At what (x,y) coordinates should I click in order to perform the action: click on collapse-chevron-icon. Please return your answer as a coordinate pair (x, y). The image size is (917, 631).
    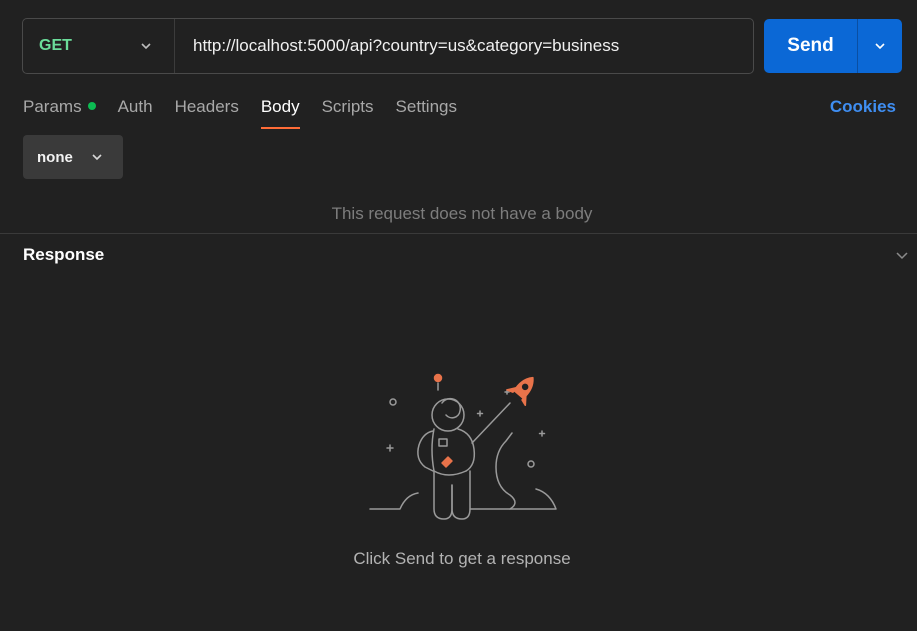
    Looking at the image, I should click on (902, 255).